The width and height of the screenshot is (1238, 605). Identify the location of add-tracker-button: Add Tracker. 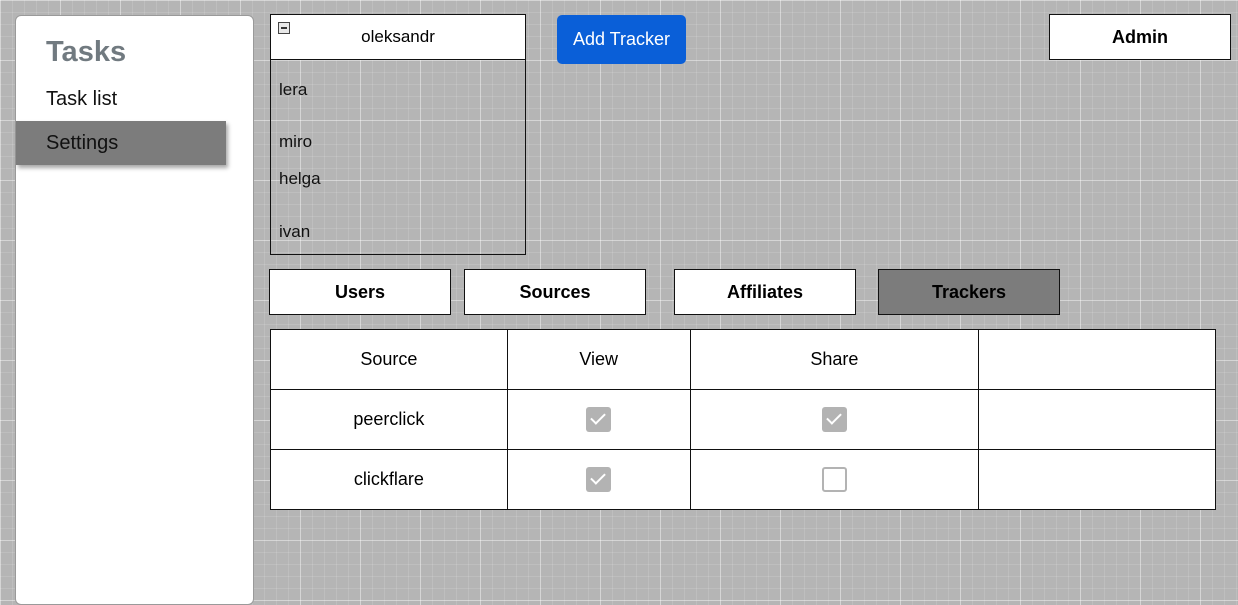
(621, 39).